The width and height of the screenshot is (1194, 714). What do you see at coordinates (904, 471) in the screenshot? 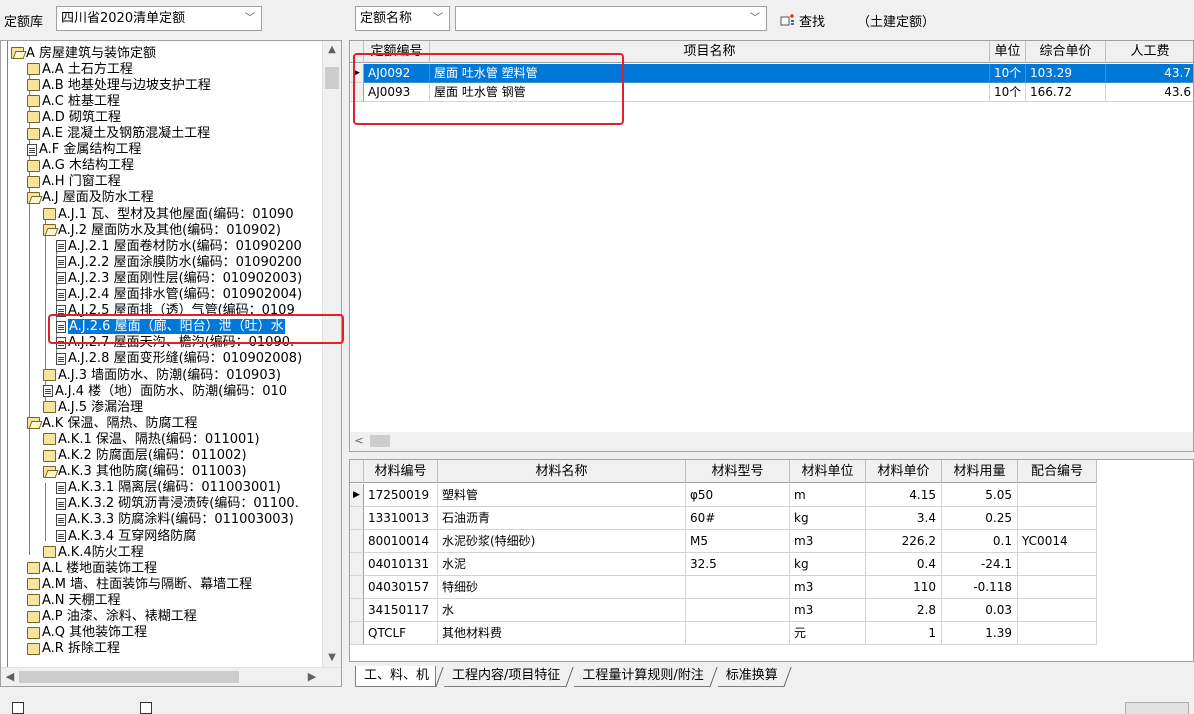
I see `column-header-material-price: 材料单价` at bounding box center [904, 471].